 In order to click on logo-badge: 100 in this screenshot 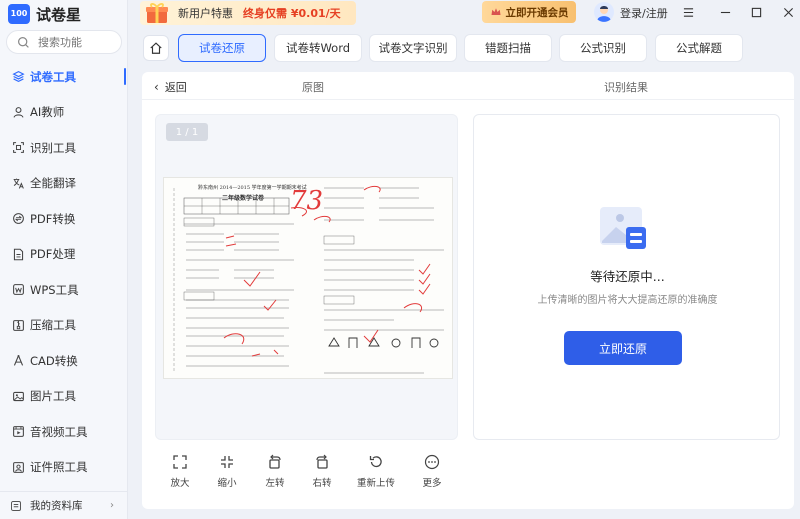, I will do `click(19, 14)`.